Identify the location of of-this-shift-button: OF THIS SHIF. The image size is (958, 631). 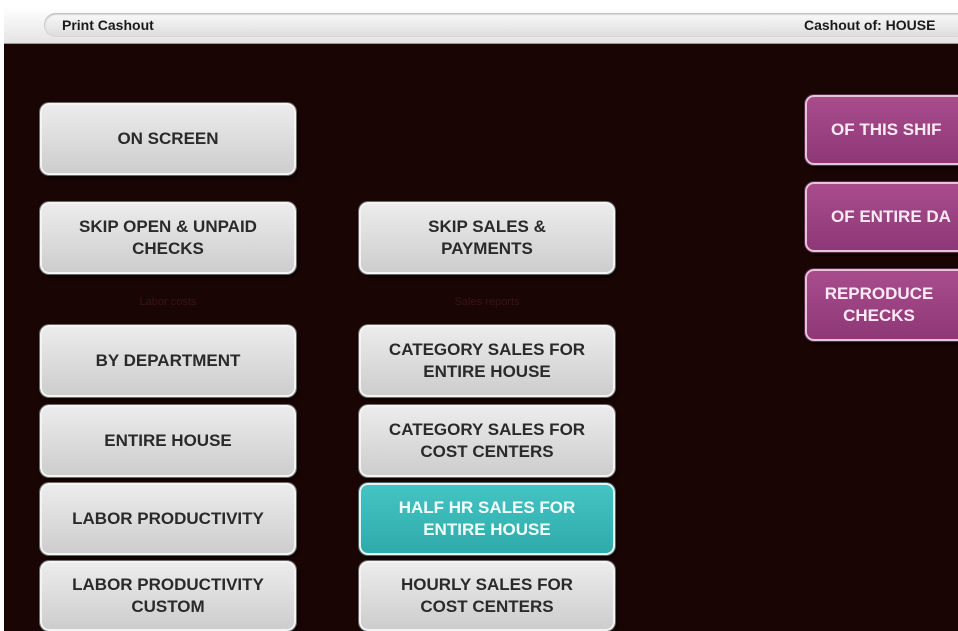
(881, 130).